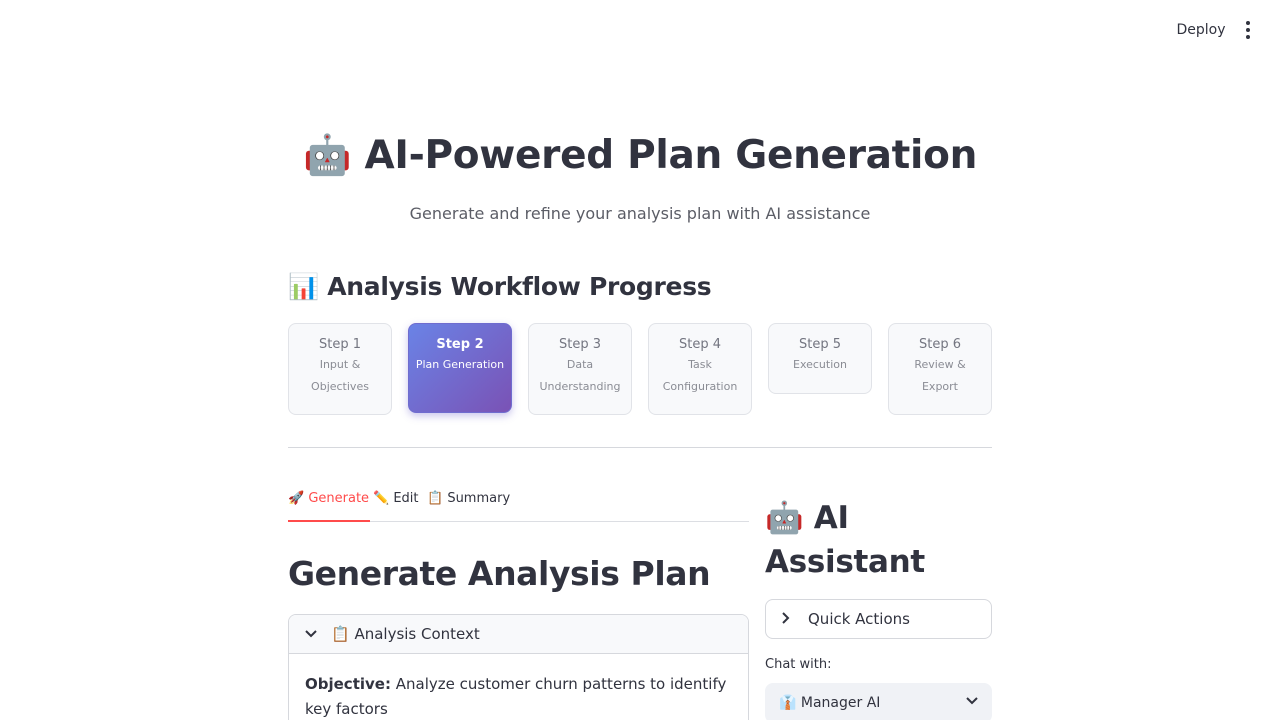  Describe the element at coordinates (845, 540) in the screenshot. I see `ai-assistant-title: 🤖 AI Assistant` at that location.